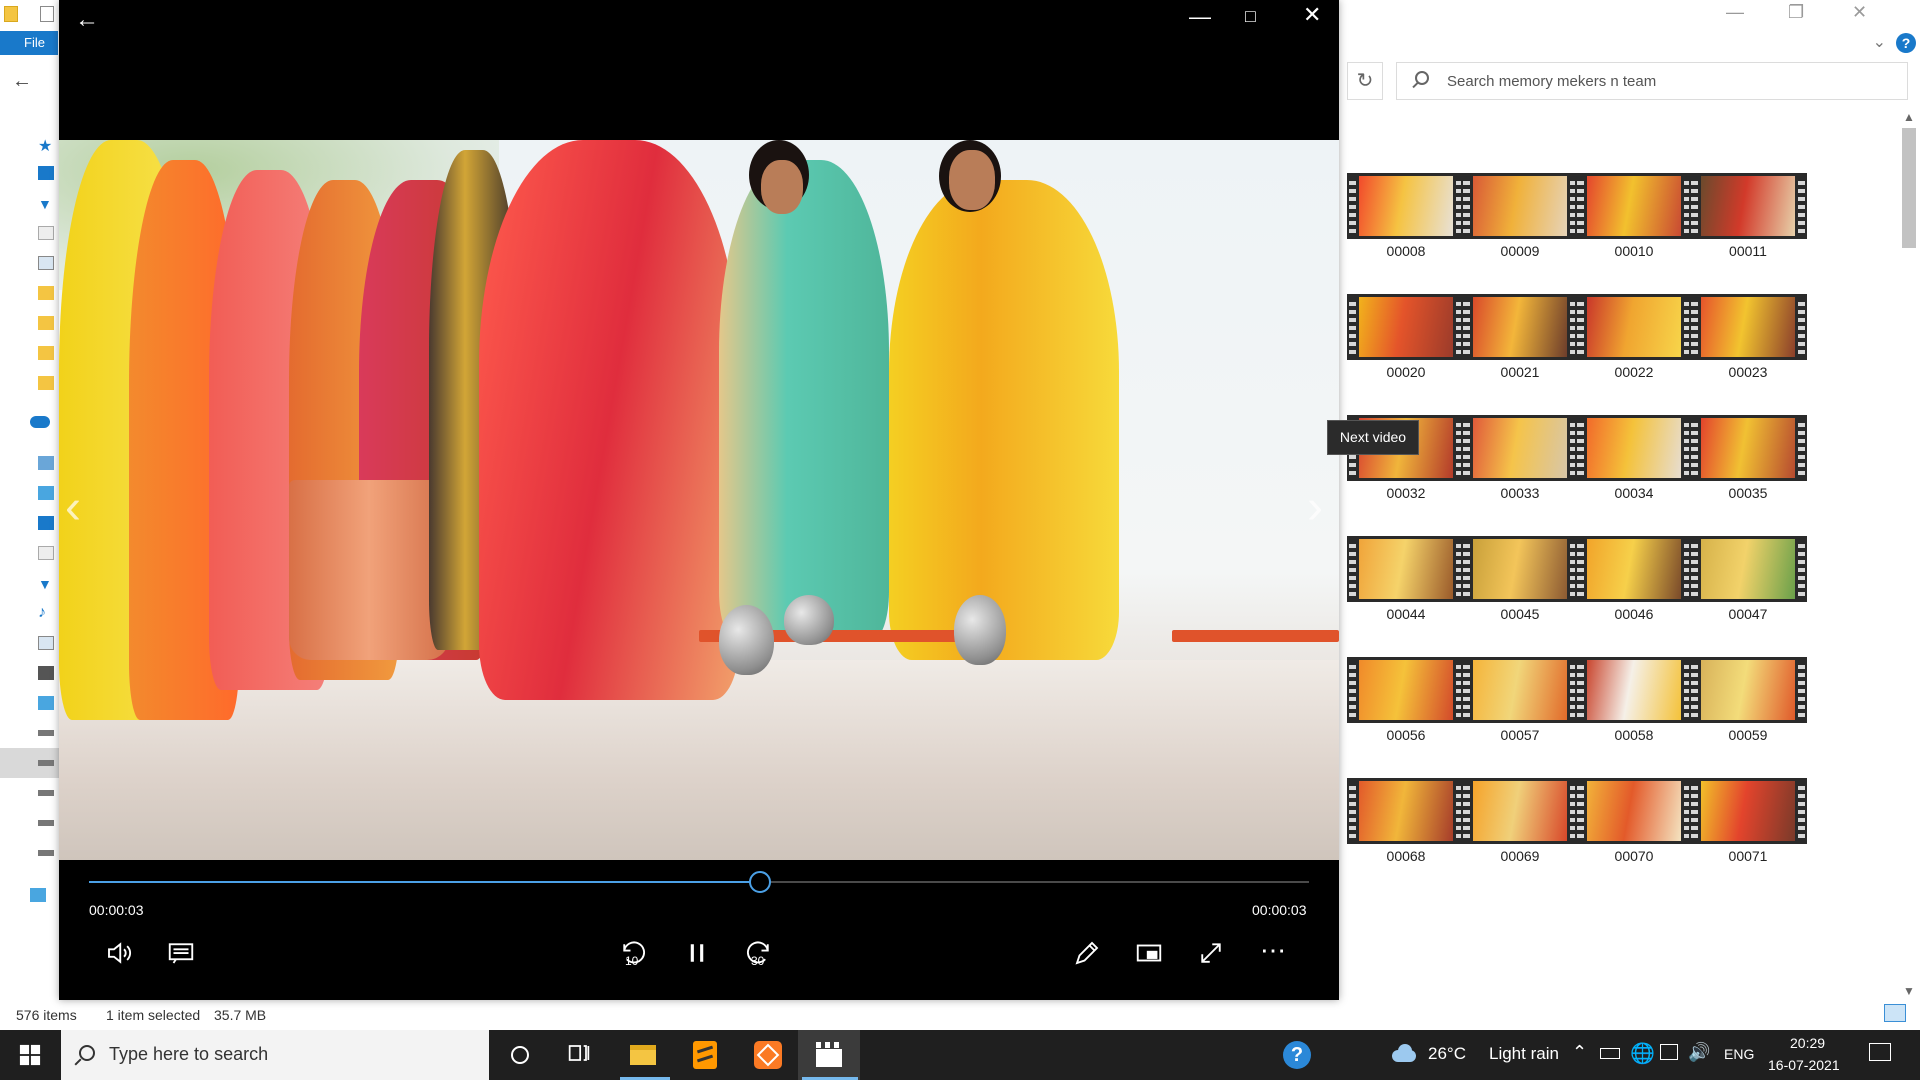 This screenshot has height=1080, width=1920. Describe the element at coordinates (633, 953) in the screenshot. I see `rewind-10-icon: 10` at that location.